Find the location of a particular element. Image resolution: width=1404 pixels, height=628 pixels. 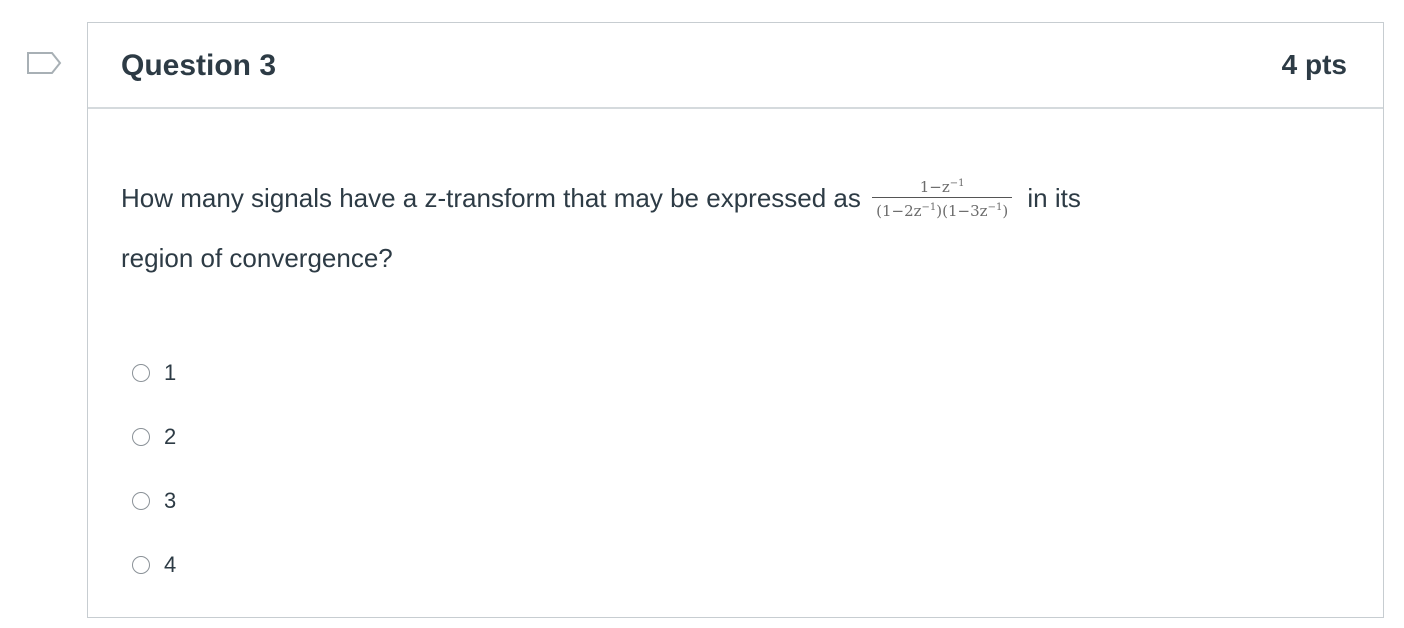

answer-list: 1 2 3 4 is located at coordinates (154, 469).